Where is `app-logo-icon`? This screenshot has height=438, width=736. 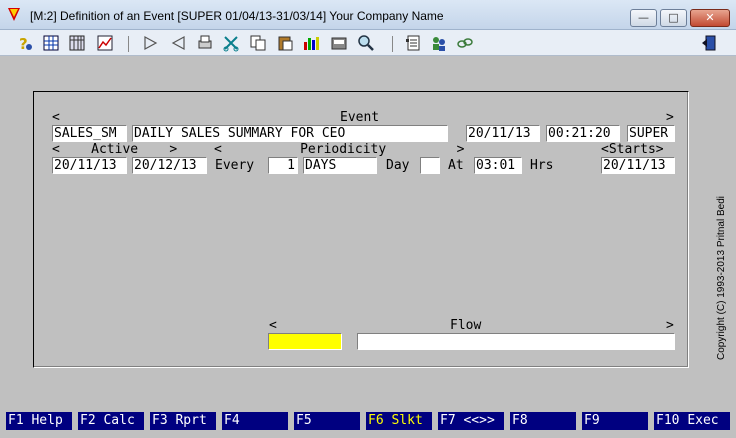
app-logo-icon is located at coordinates (14, 14).